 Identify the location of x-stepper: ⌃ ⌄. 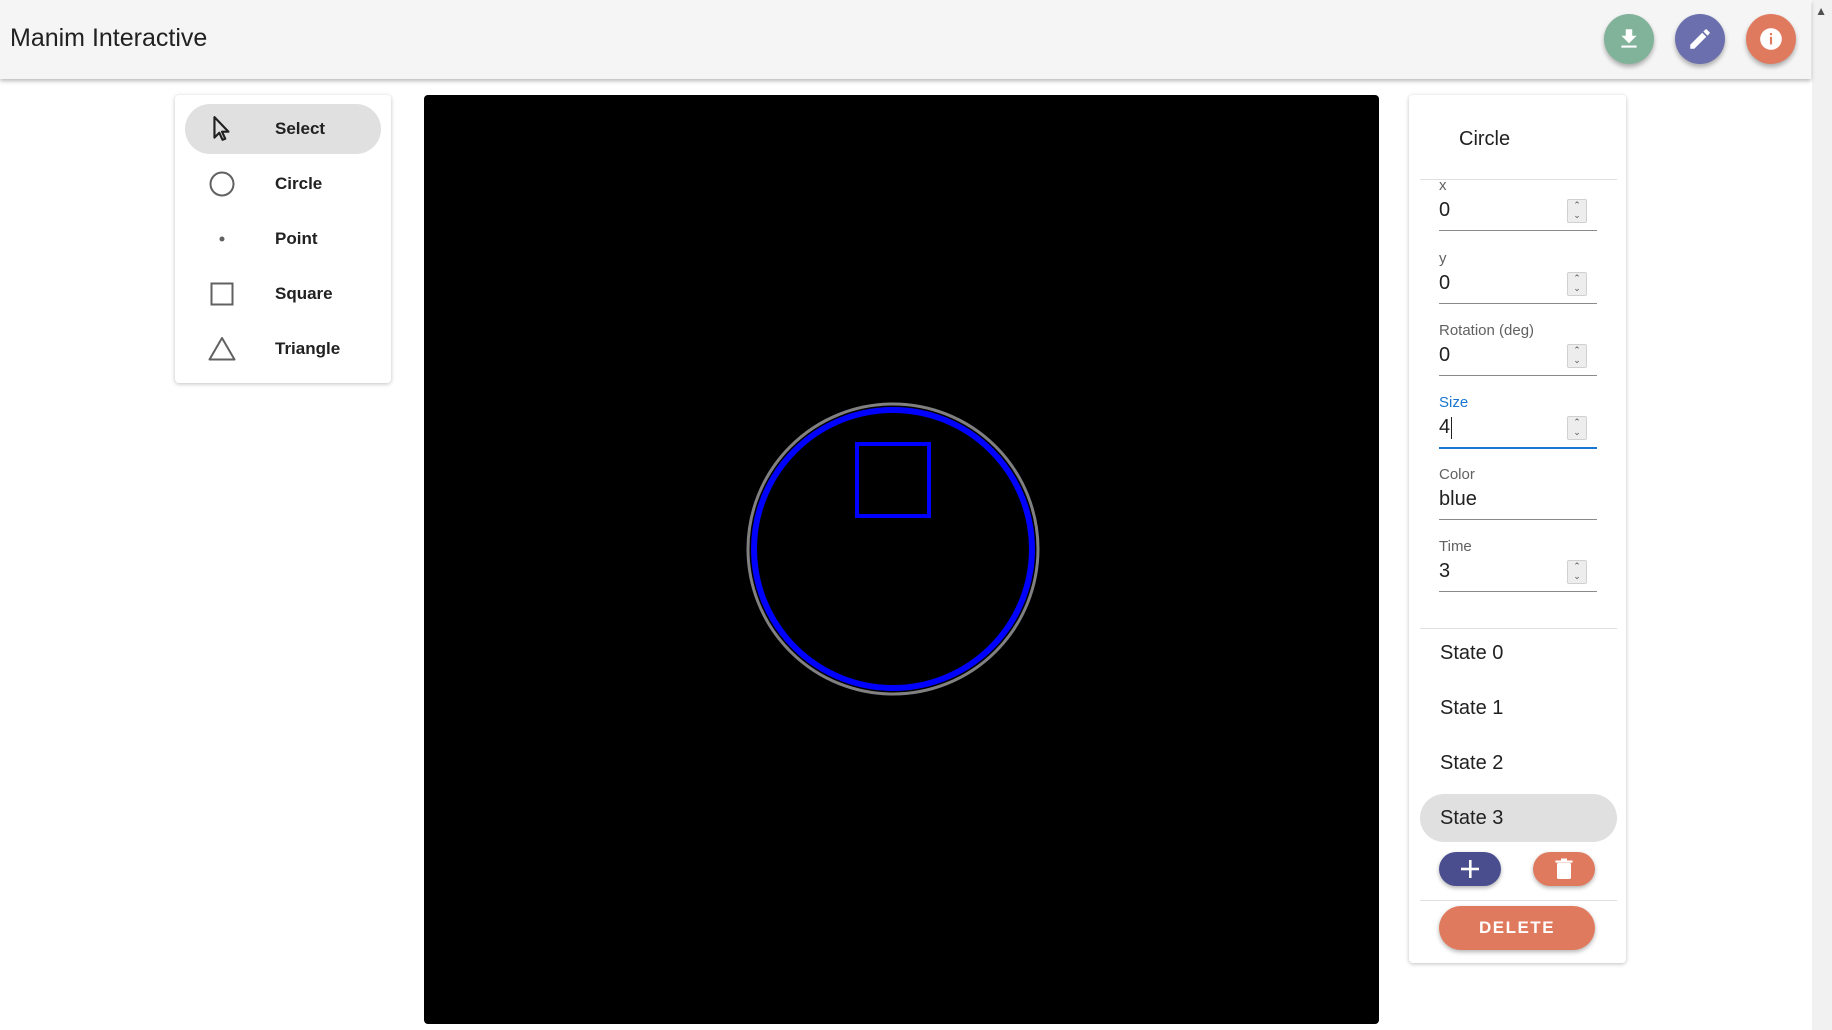
(1577, 211).